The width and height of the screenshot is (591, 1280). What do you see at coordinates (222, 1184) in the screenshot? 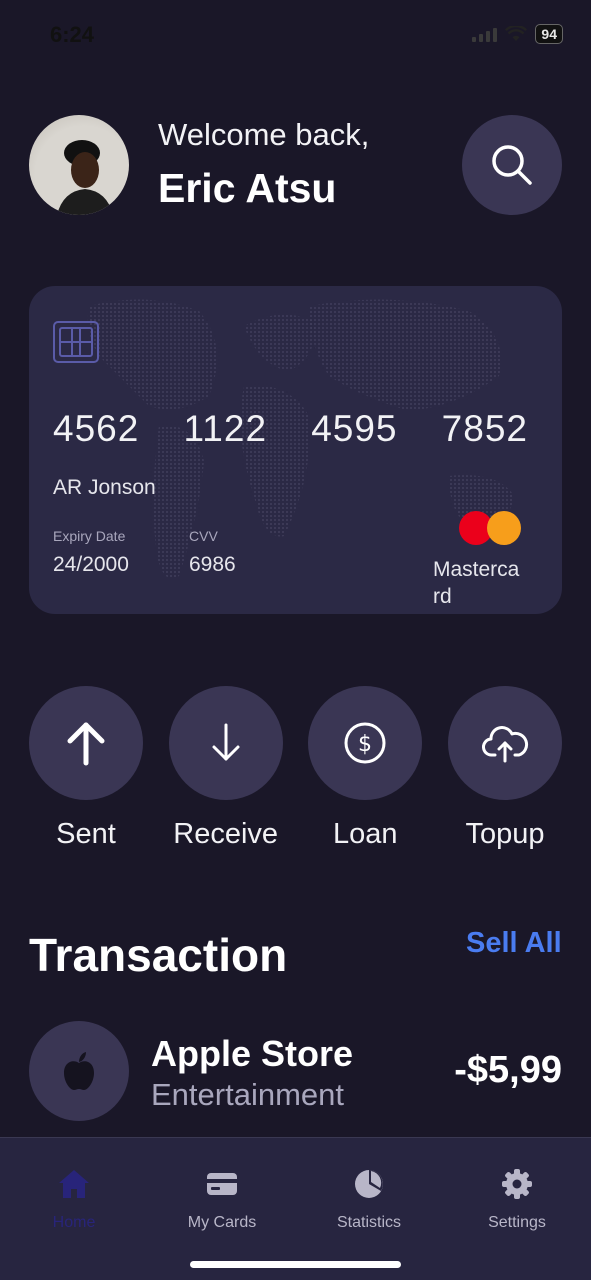
I see `card-icon` at bounding box center [222, 1184].